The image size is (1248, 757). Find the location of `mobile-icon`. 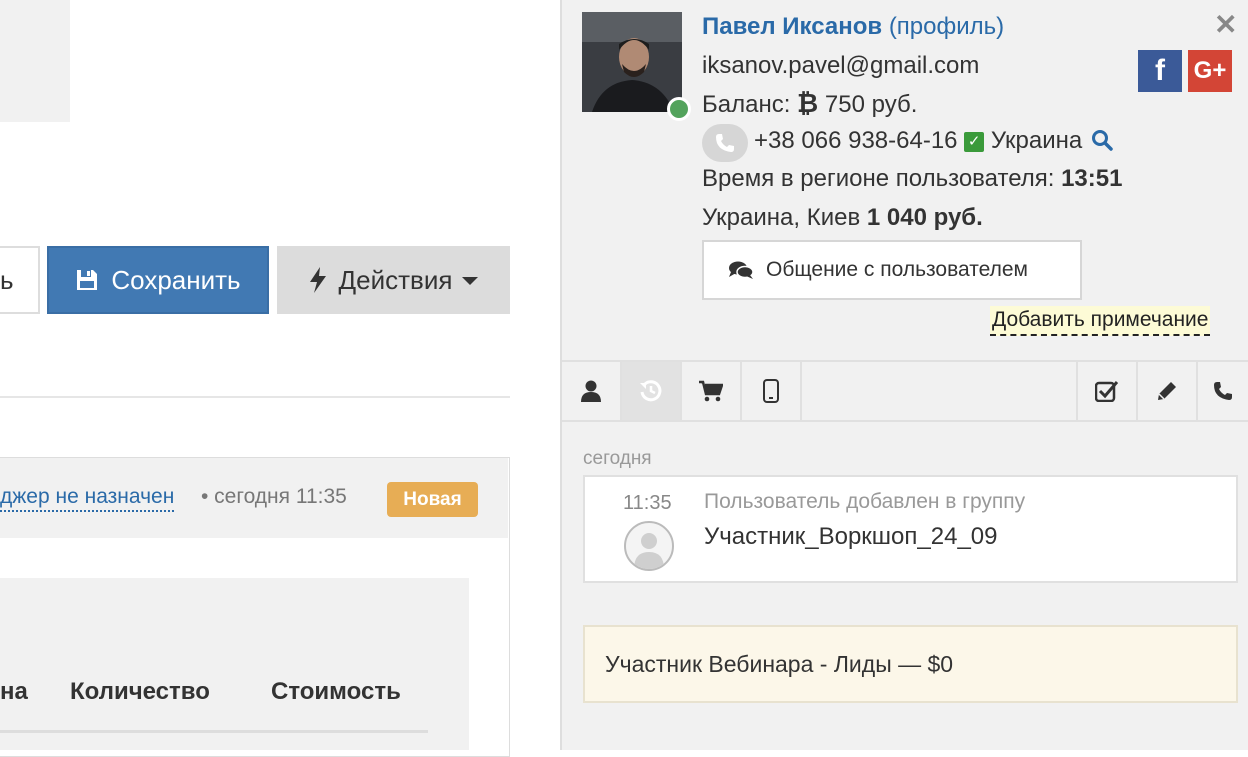

mobile-icon is located at coordinates (771, 391).